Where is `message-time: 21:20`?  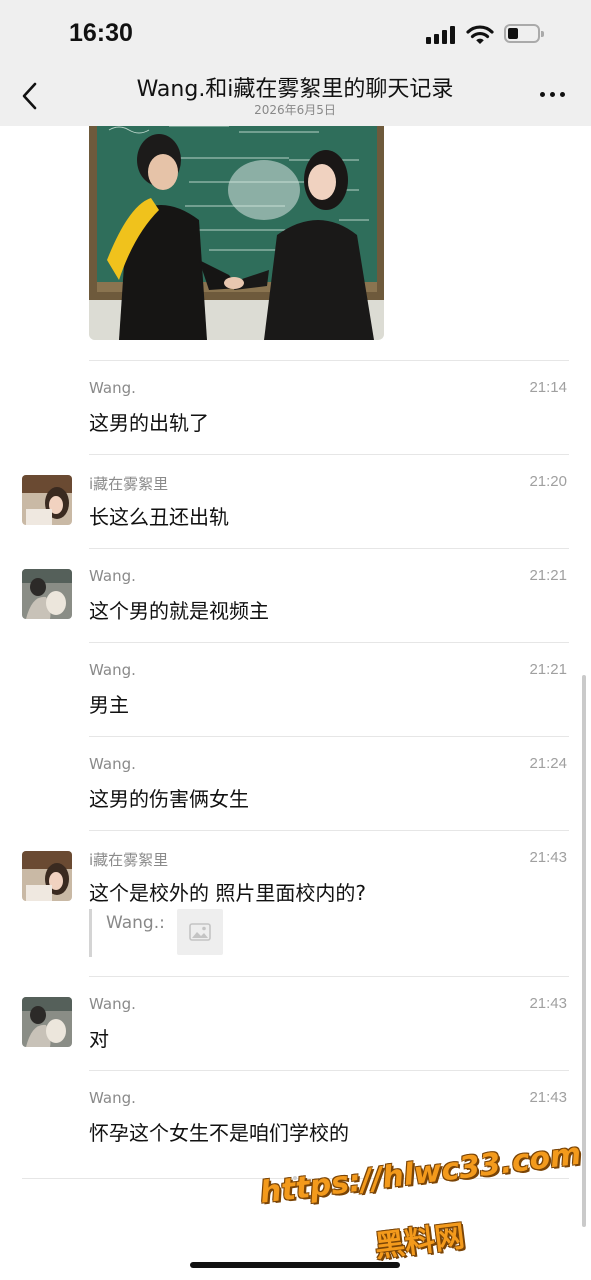
message-time: 21:20 is located at coordinates (548, 481).